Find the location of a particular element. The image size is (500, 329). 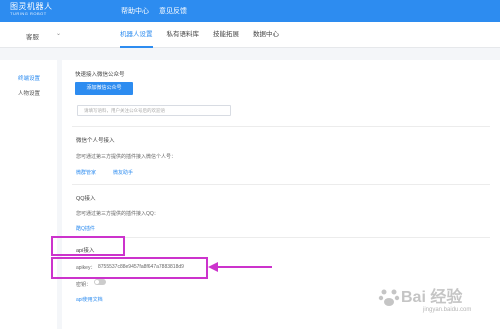

tab-data-center: 数据中心 is located at coordinates (266, 35).